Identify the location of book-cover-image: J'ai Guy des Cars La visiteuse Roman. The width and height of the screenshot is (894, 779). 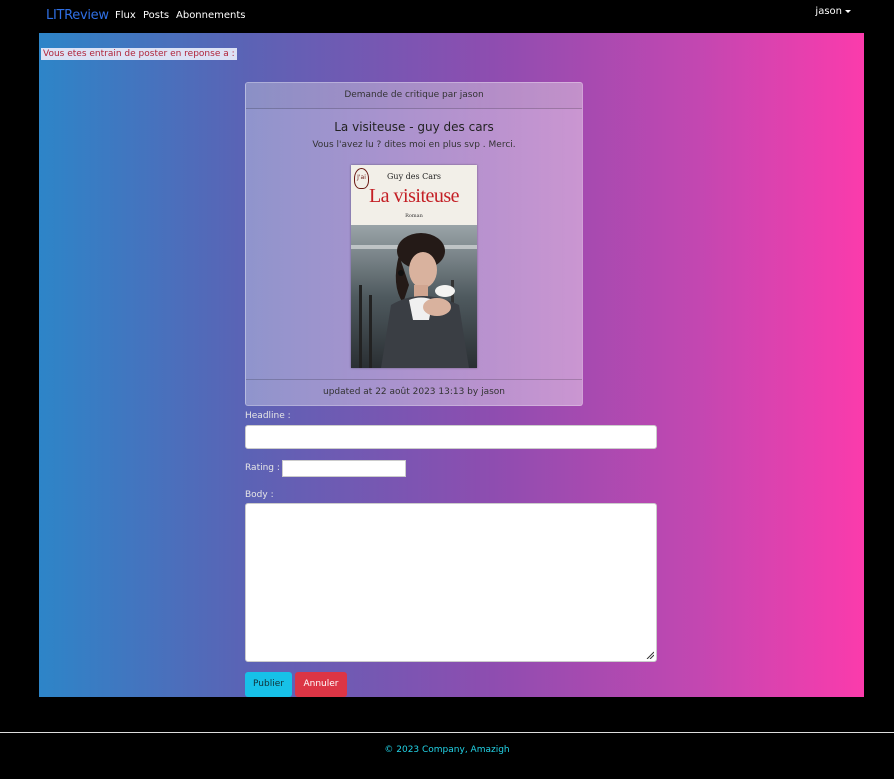
(414, 266).